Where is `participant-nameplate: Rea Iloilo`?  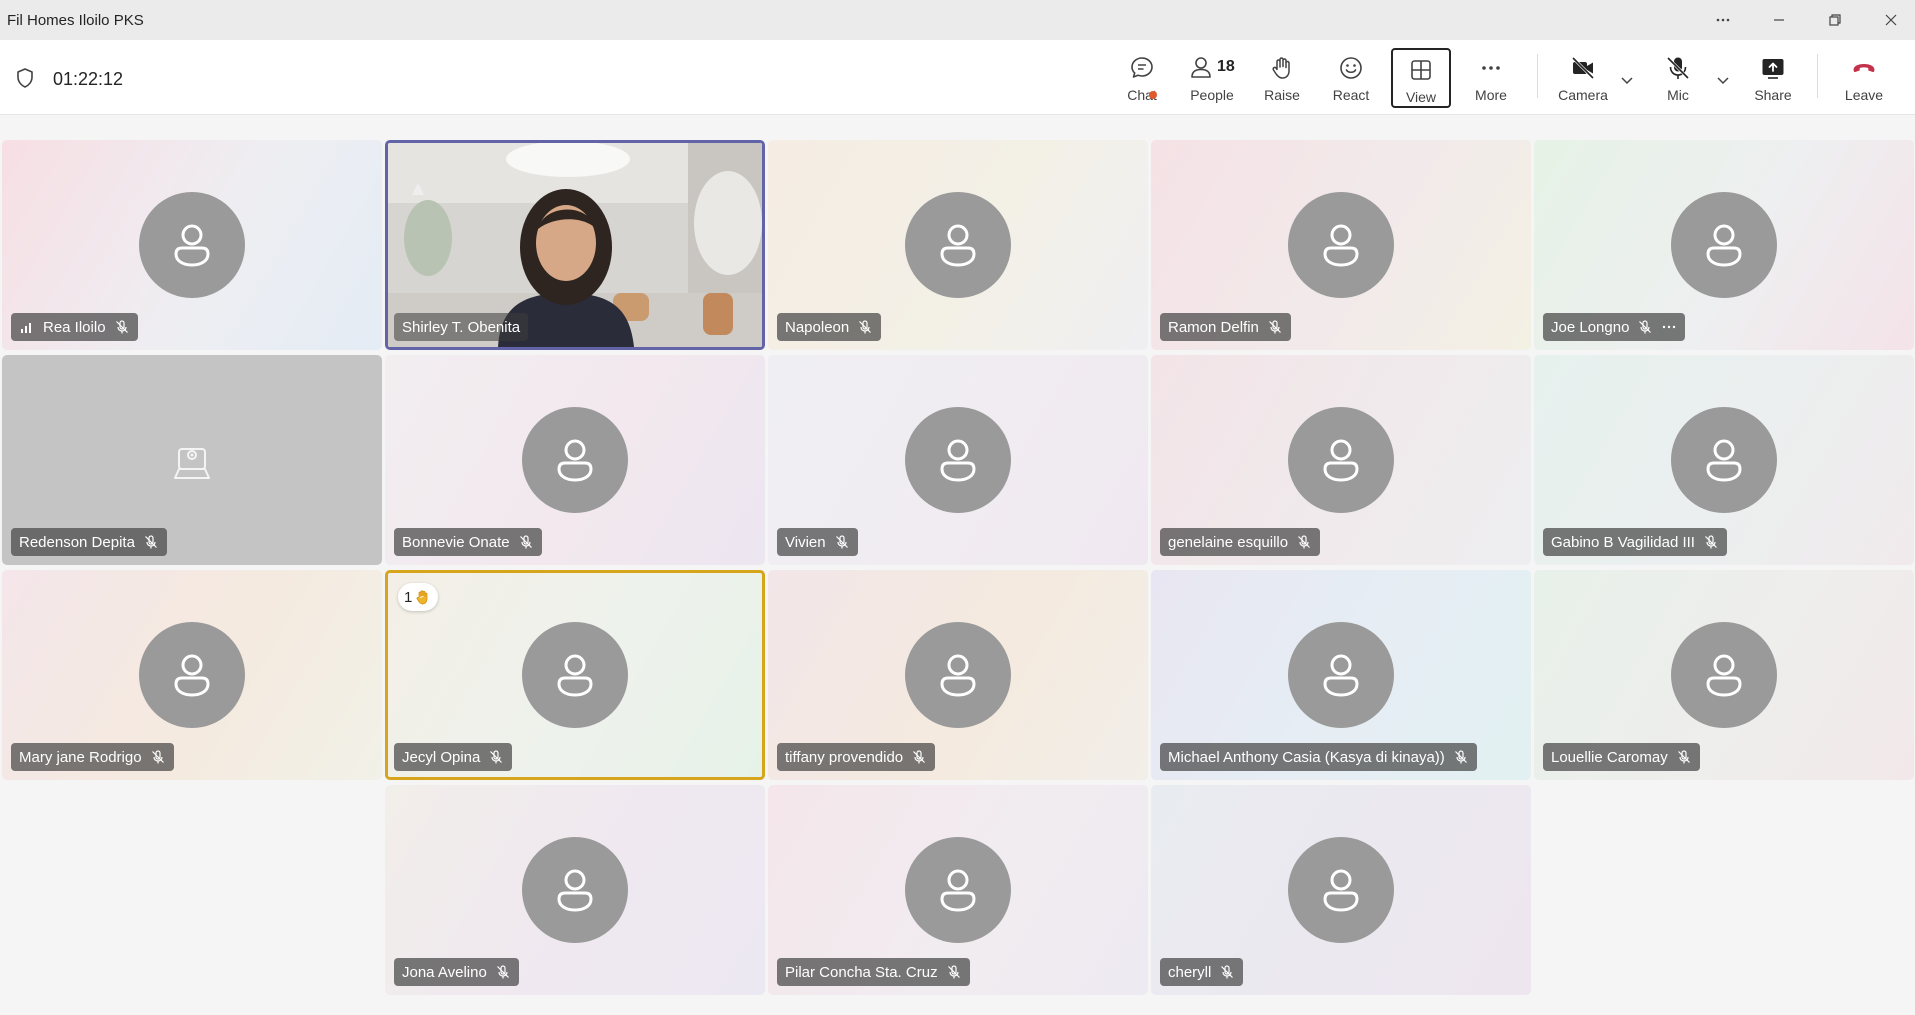 participant-nameplate: Rea Iloilo is located at coordinates (74, 327).